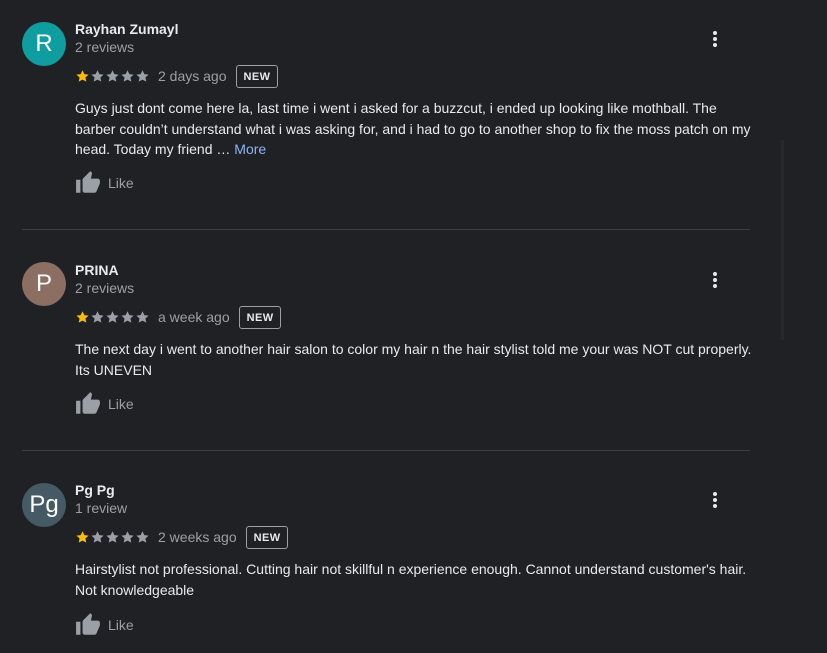 The image size is (827, 653). Describe the element at coordinates (44, 44) in the screenshot. I see `avatar: R` at that location.